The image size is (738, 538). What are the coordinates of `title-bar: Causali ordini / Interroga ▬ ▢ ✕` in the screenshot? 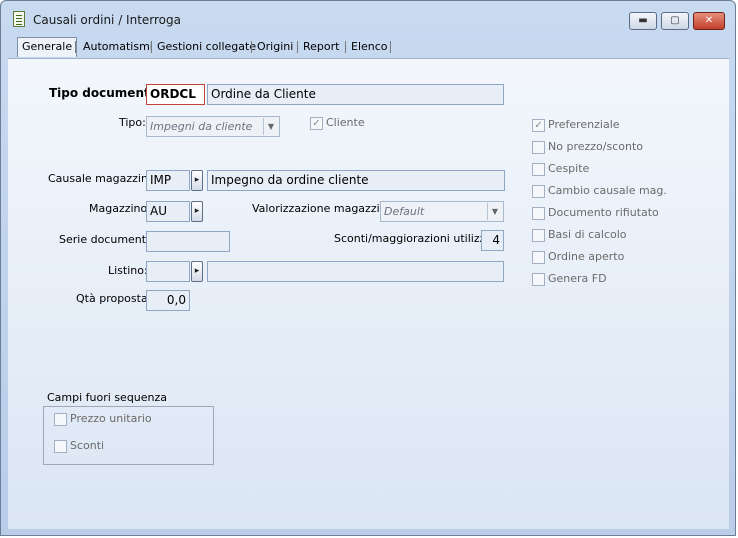 It's located at (368, 18).